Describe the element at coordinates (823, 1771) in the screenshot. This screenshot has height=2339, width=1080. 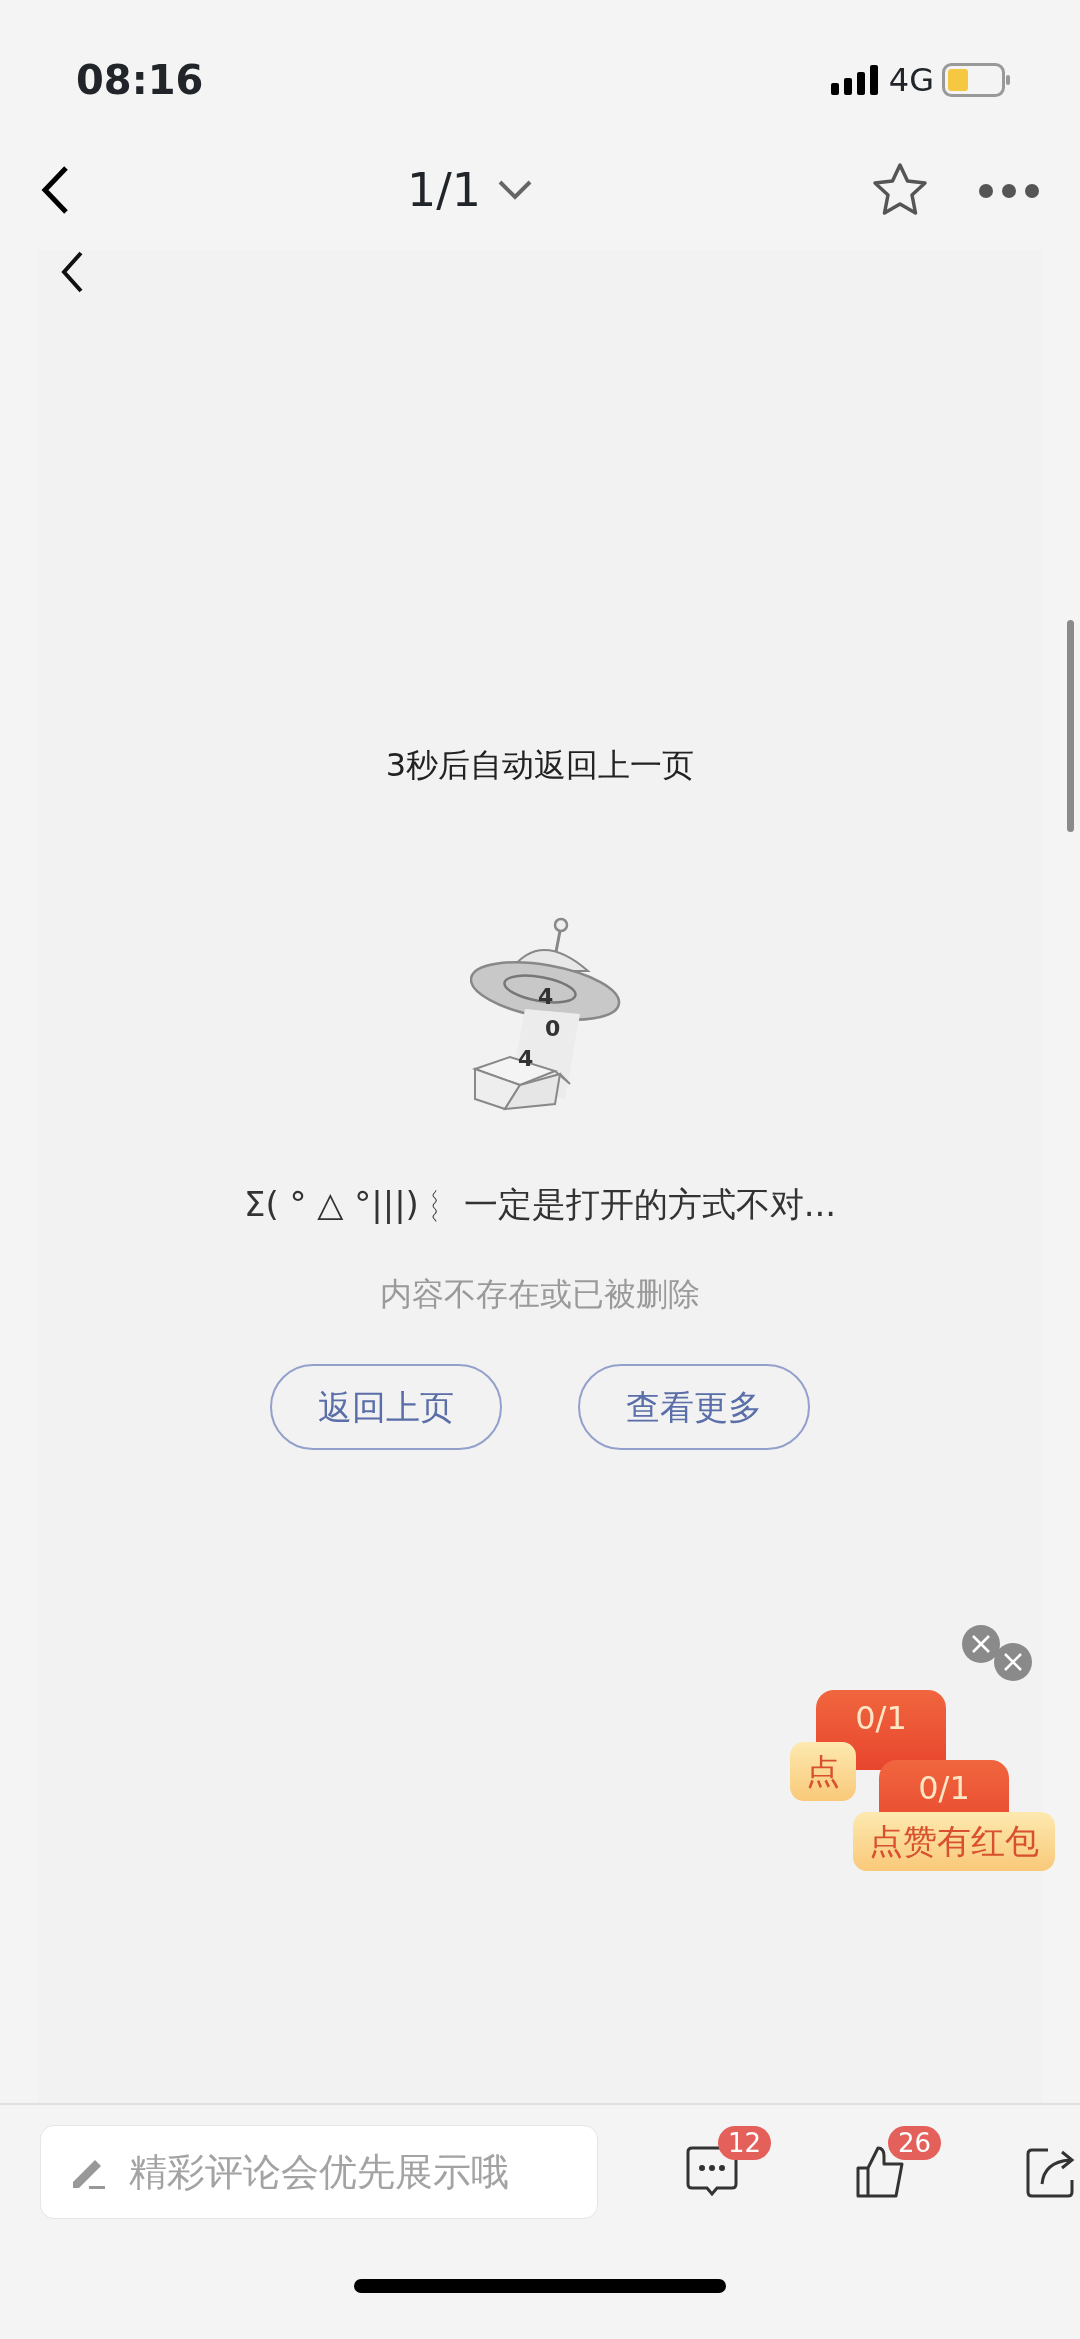
I see `promo-label: 点` at that location.